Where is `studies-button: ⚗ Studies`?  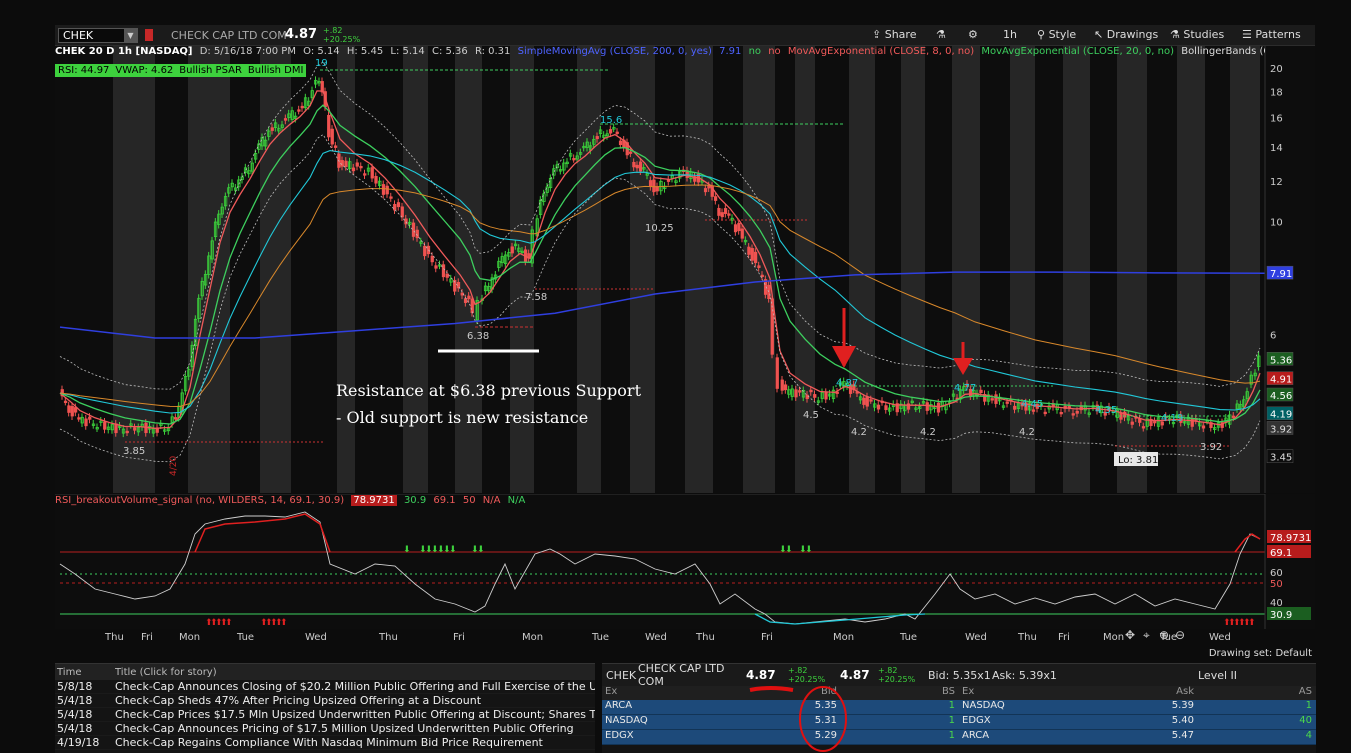 studies-button: ⚗ Studies is located at coordinates (1197, 34).